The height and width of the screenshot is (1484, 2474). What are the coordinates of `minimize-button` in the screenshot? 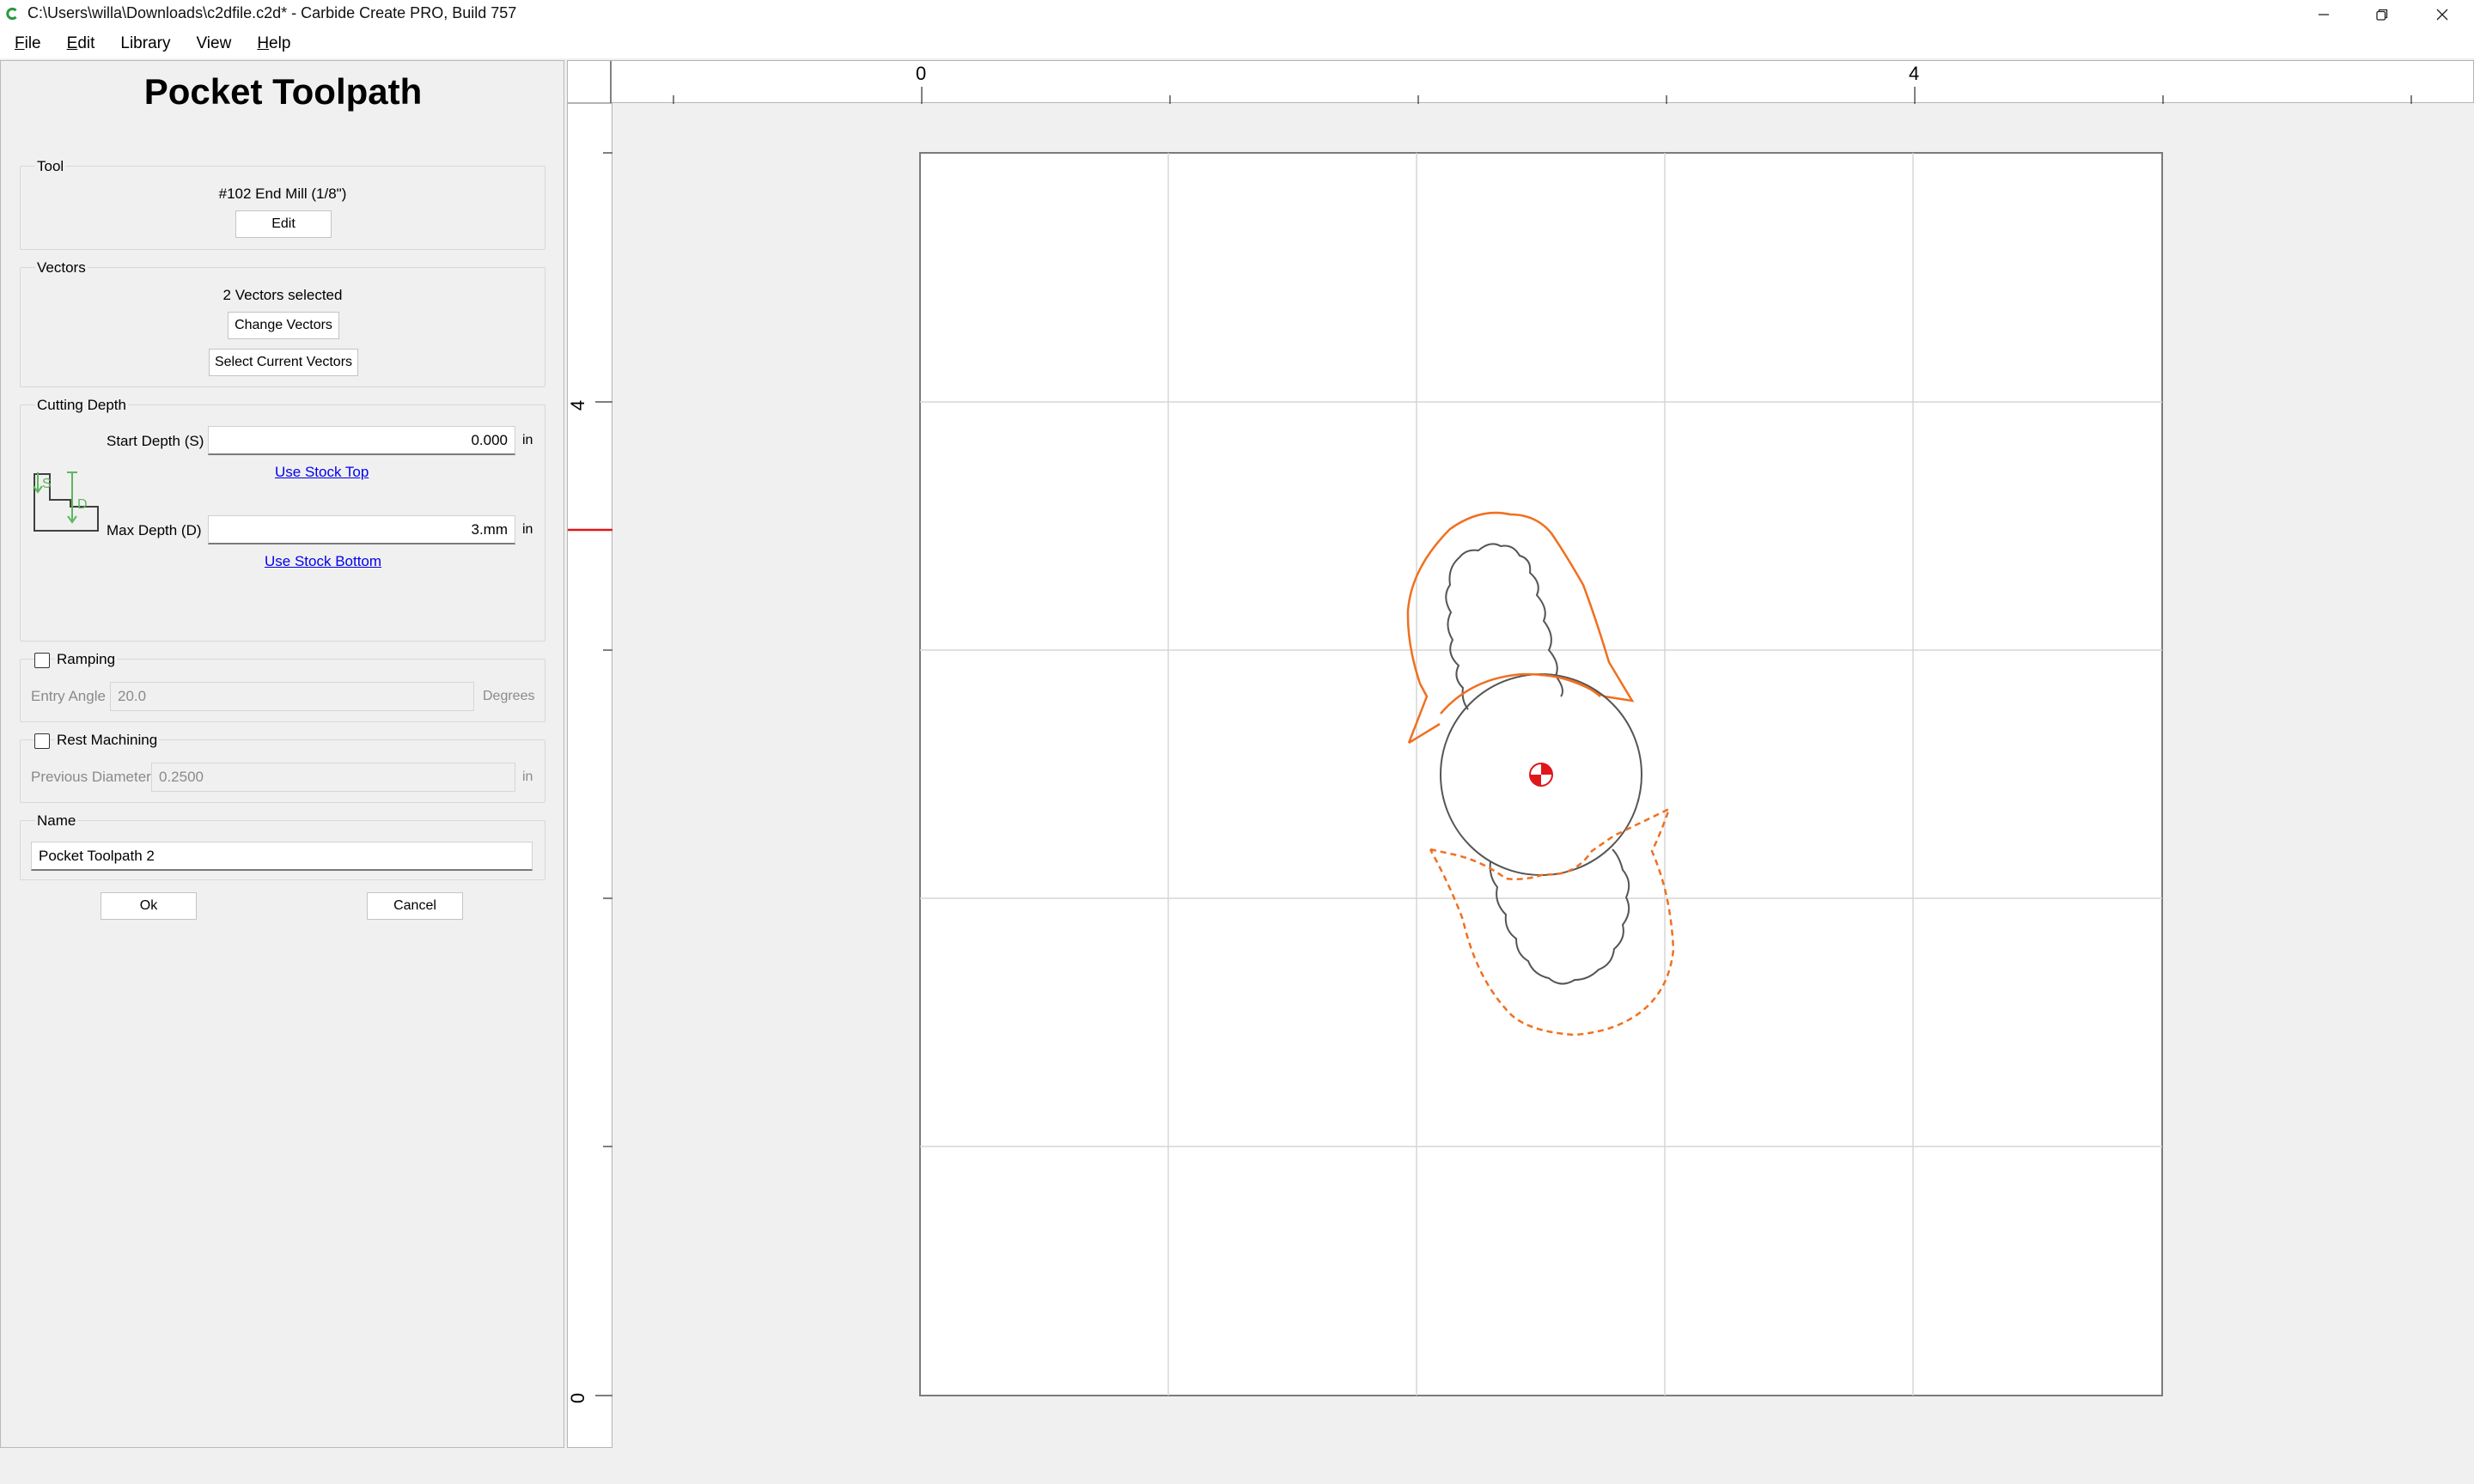 It's located at (2324, 15).